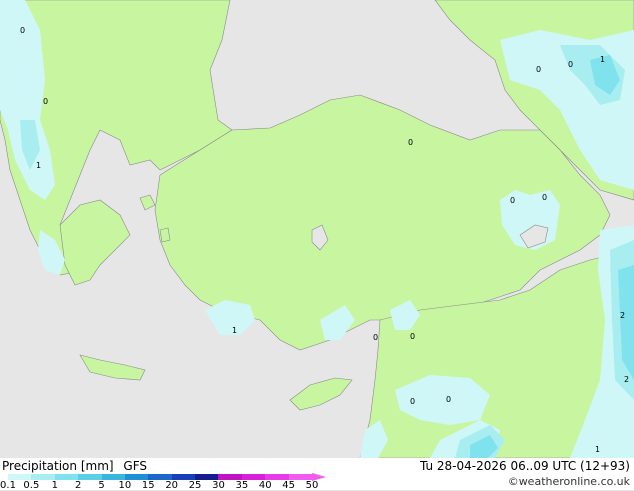 The width and height of the screenshot is (634, 491). What do you see at coordinates (568, 481) in the screenshot?
I see `credit-text: ©weatheronline.co.uk` at bounding box center [568, 481].